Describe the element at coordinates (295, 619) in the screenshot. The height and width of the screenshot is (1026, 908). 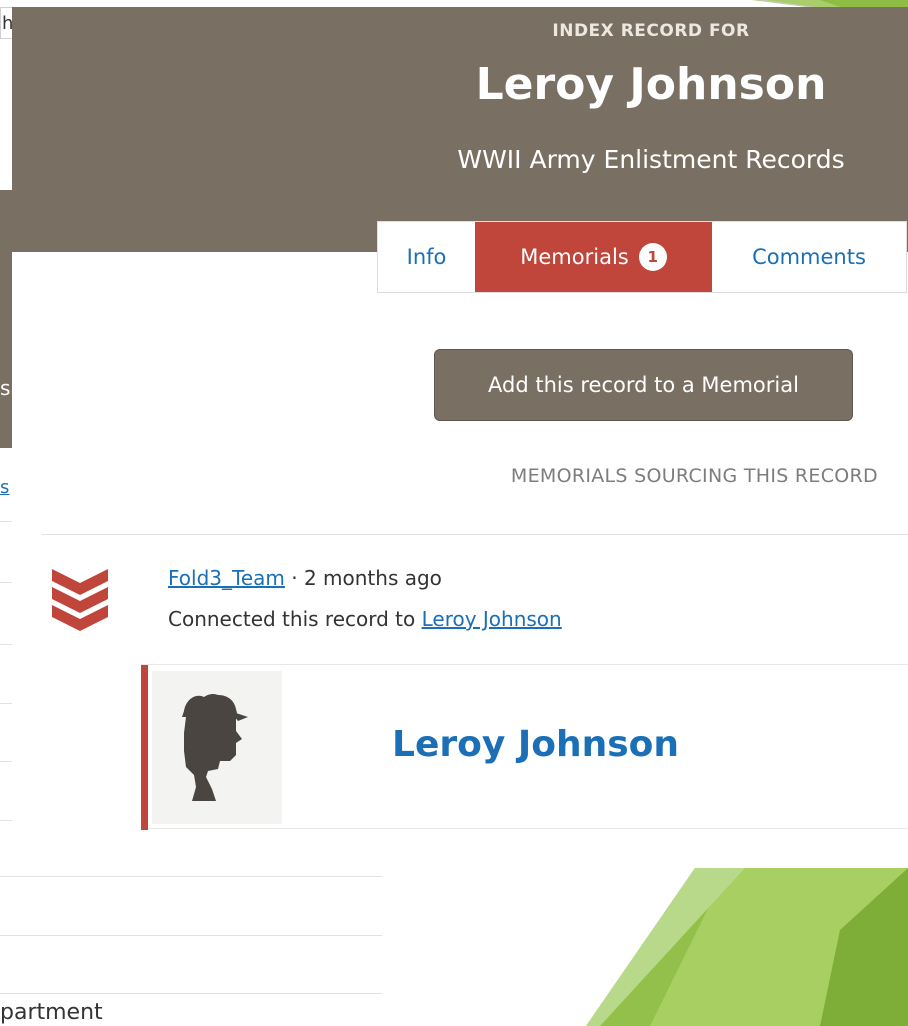
I see `activity-action-text: Connected this record to` at that location.